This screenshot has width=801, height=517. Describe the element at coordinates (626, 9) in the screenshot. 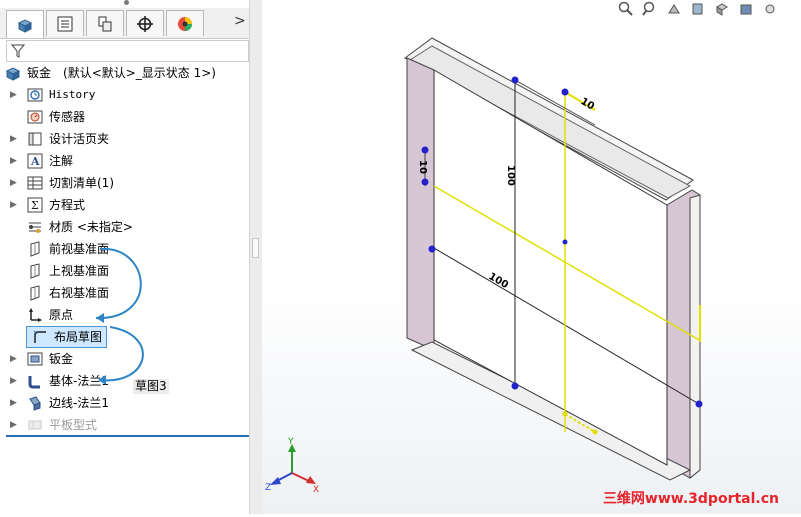

I see `zoom-to-fit-icon` at that location.